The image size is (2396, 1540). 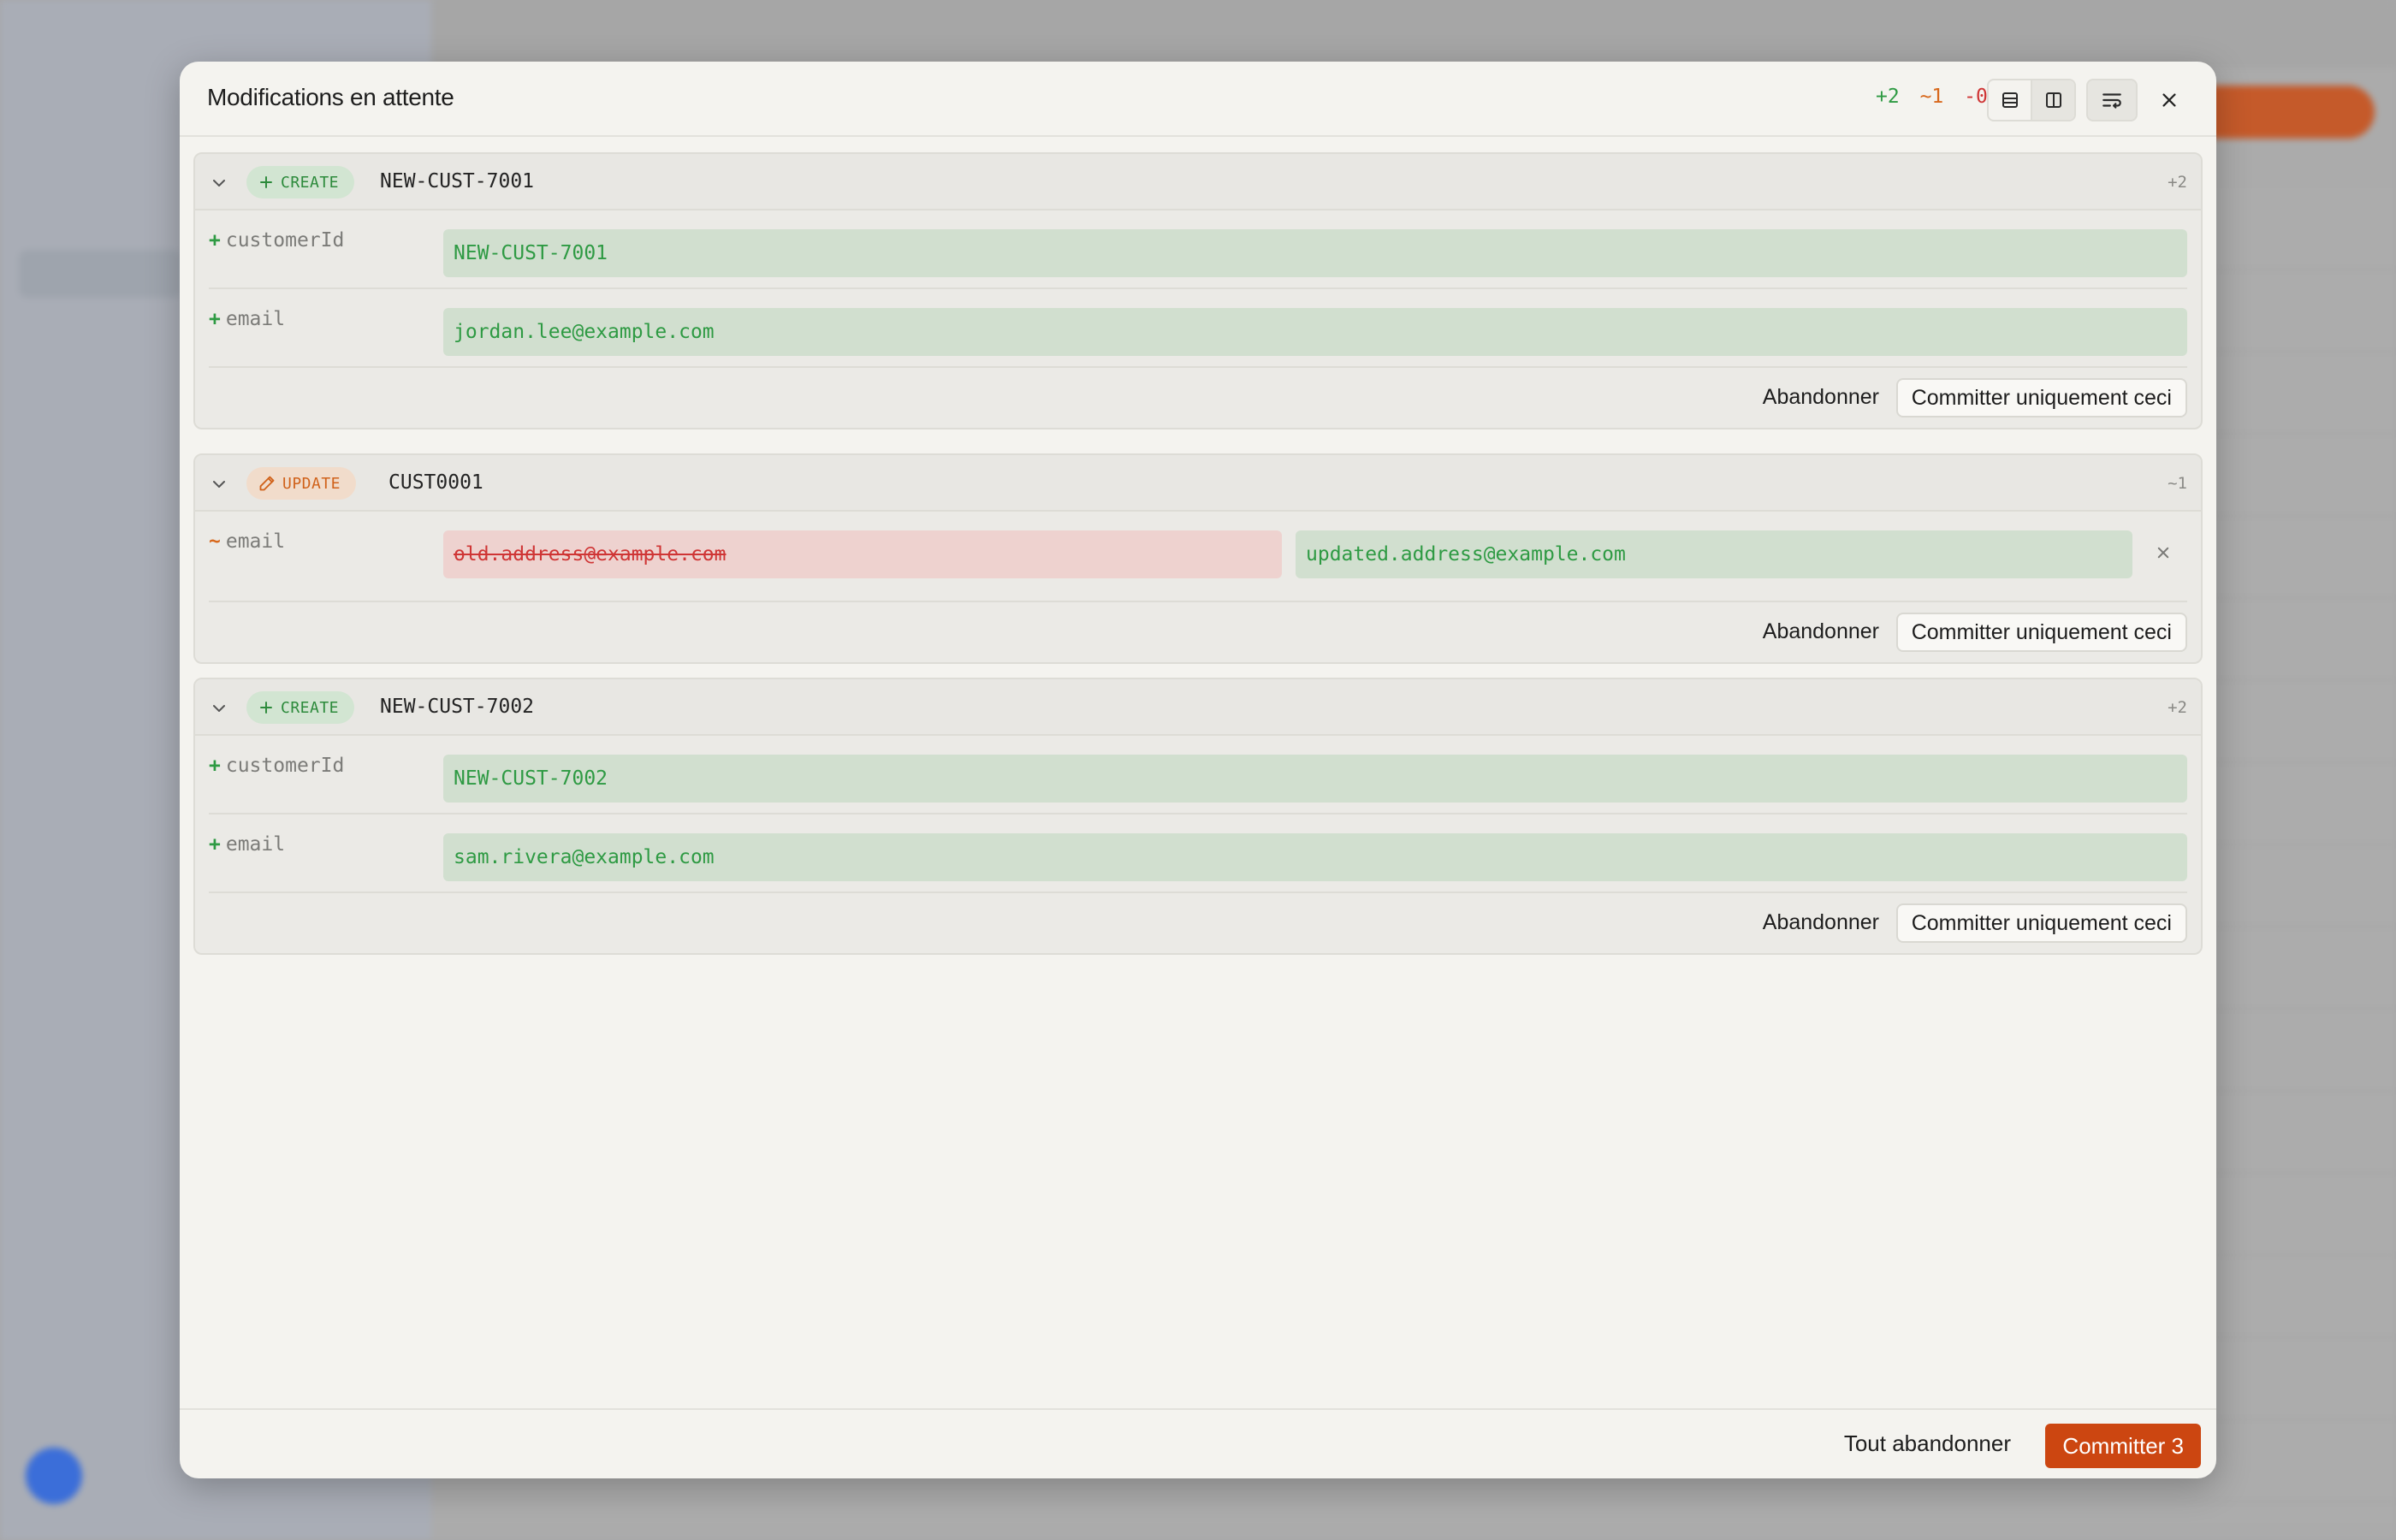 I want to click on new-value: NEW-CUST-7001, so click(x=1315, y=253).